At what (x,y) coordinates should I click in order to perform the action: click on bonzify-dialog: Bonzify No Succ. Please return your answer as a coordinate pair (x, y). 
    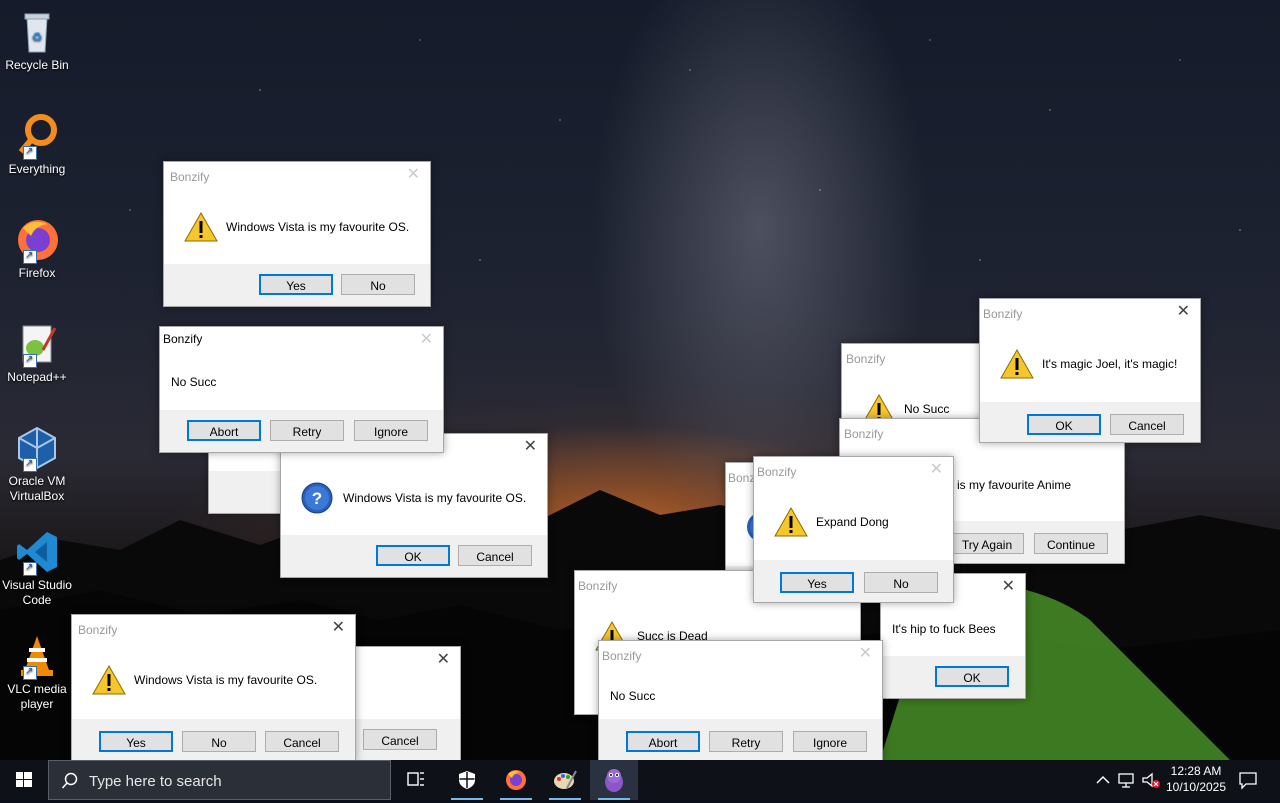
    Looking at the image, I should click on (917, 384).